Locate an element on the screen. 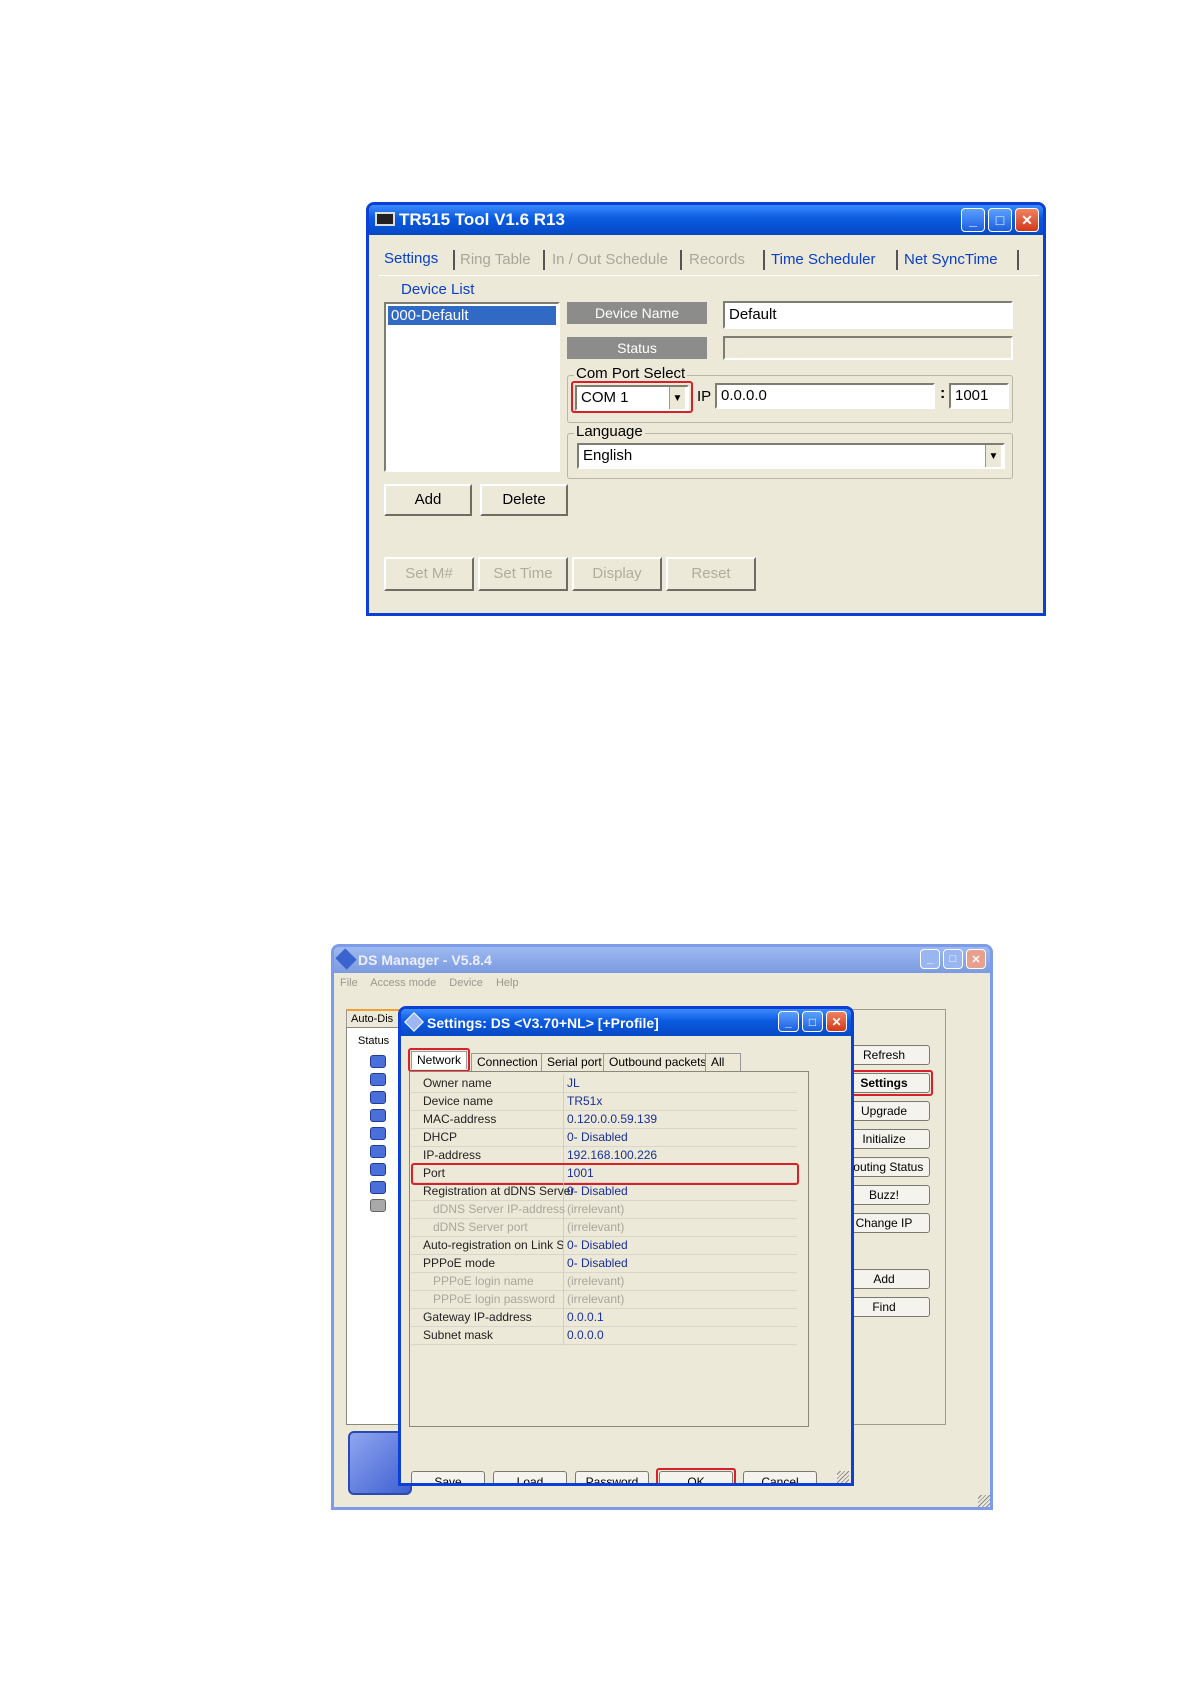  tab-settings: Settings is located at coordinates (411, 258).